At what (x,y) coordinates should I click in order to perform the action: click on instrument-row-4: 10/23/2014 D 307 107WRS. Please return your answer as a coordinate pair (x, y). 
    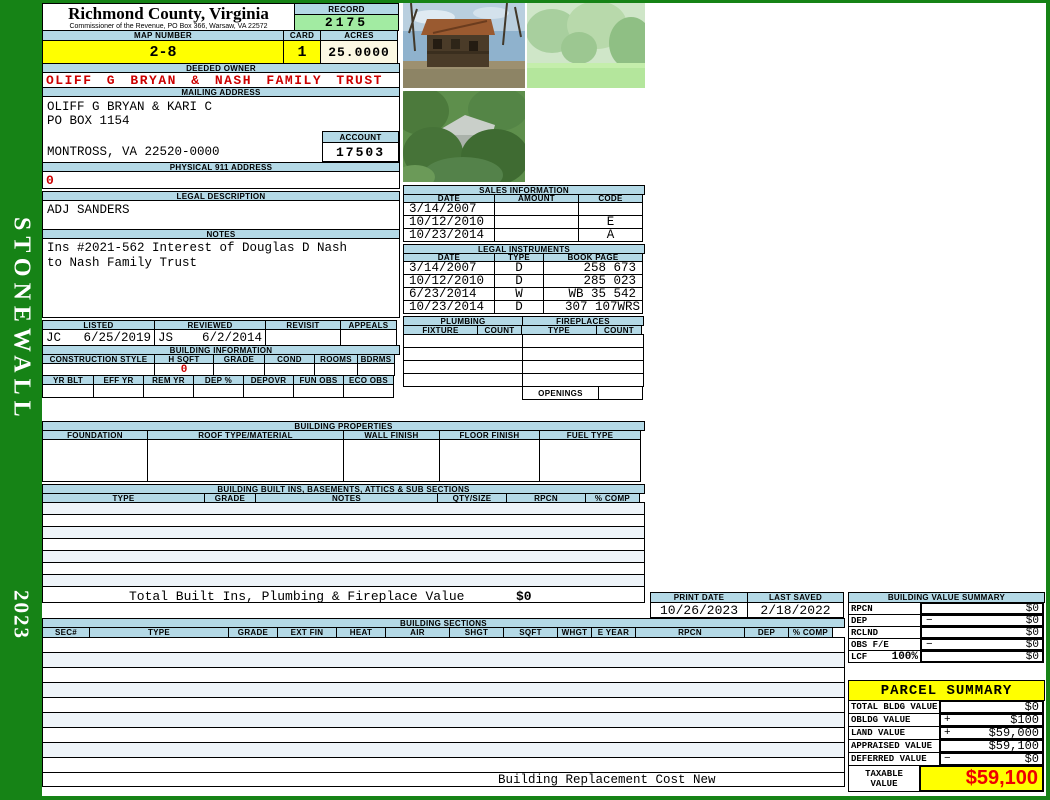
    Looking at the image, I should click on (524, 307).